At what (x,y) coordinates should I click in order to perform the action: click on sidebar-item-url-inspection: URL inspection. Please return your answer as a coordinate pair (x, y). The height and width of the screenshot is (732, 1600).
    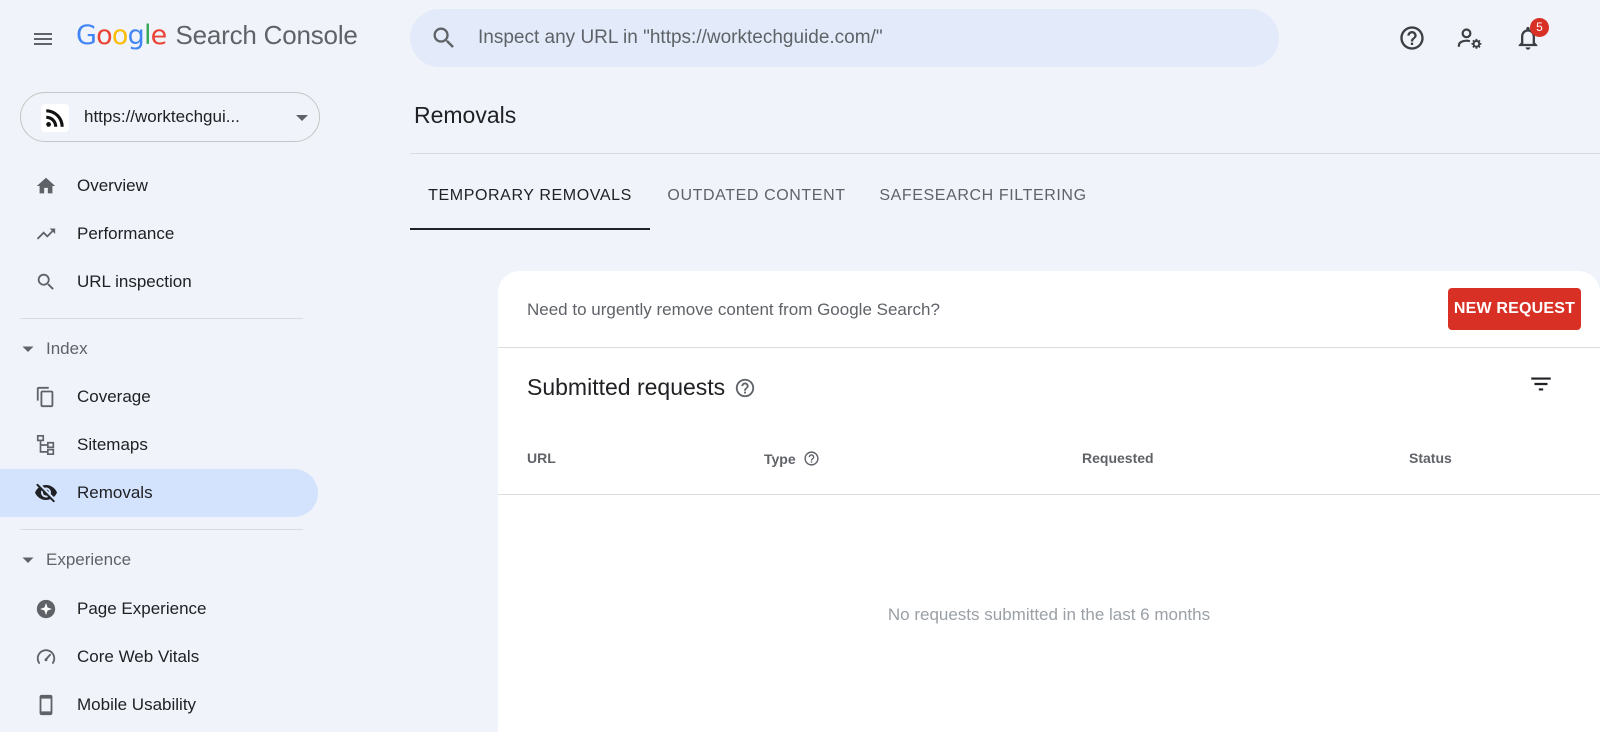
    Looking at the image, I should click on (159, 282).